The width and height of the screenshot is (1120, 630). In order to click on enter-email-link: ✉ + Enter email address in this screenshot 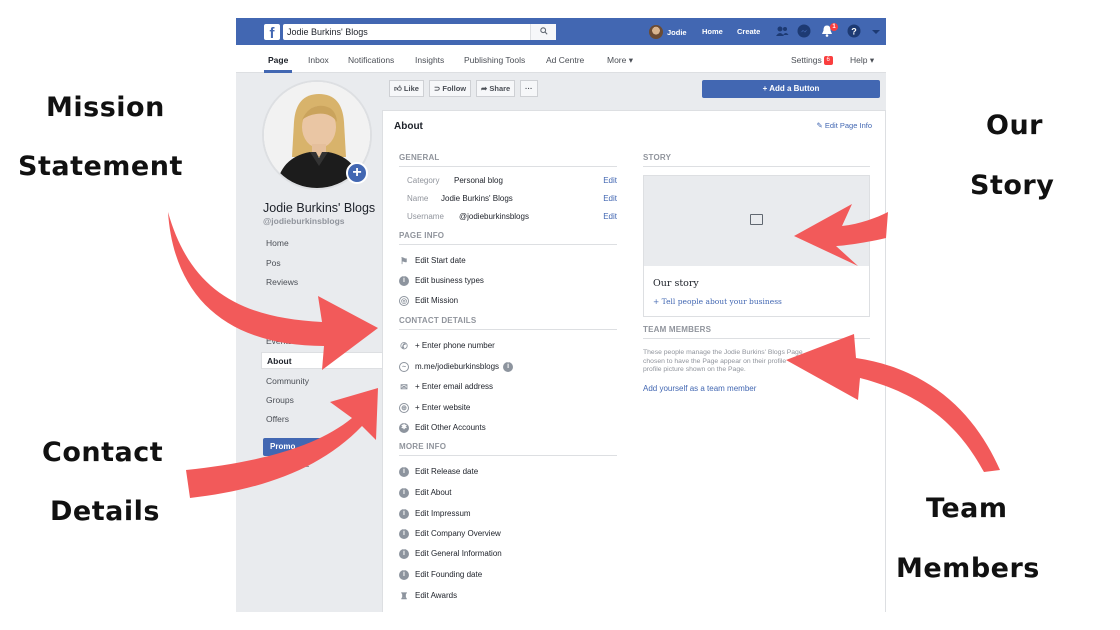, I will do `click(446, 386)`.